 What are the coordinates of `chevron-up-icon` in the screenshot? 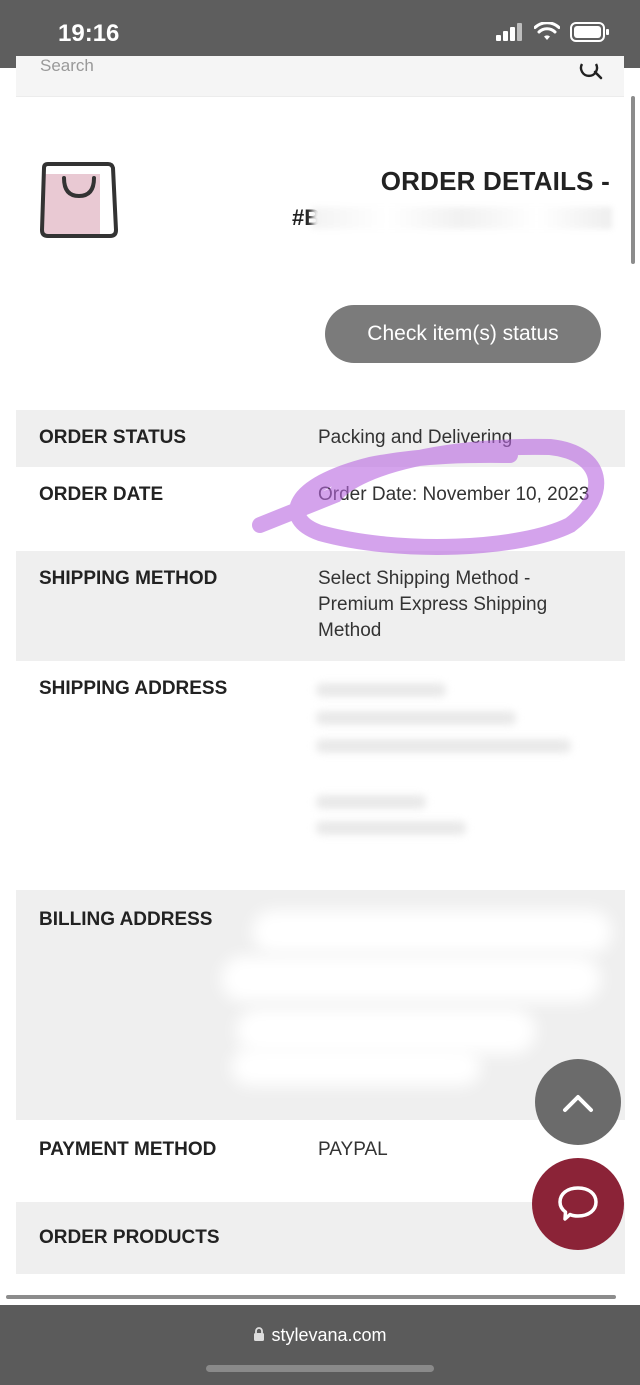 It's located at (578, 1103).